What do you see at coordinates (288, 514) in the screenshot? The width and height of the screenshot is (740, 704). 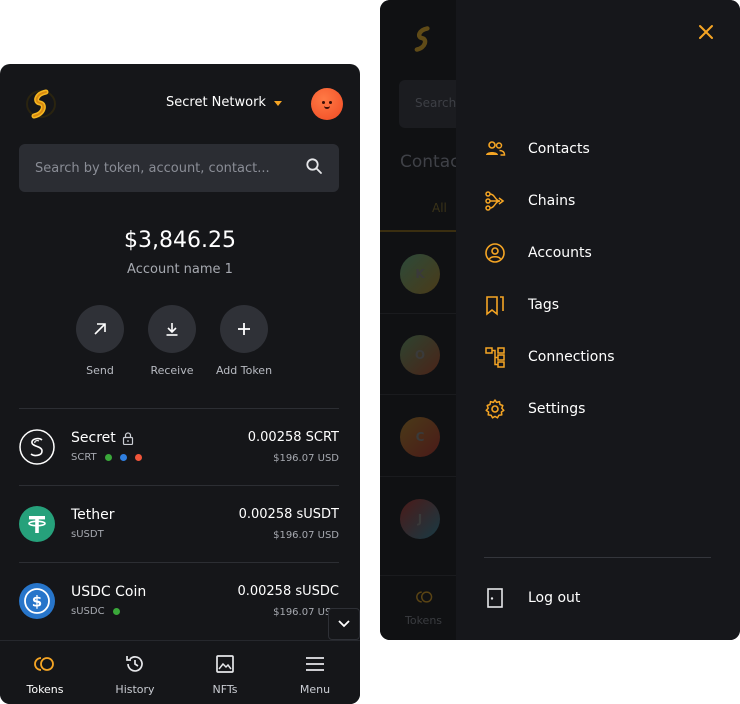 I see `token-amount: 0.00258 sUSDT` at bounding box center [288, 514].